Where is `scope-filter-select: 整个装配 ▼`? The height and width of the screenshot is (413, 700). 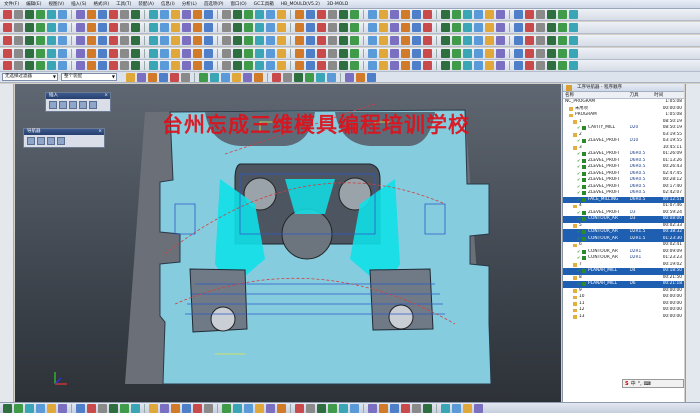
scope-filter-select: 整个装配 ▼ is located at coordinates (89, 77).